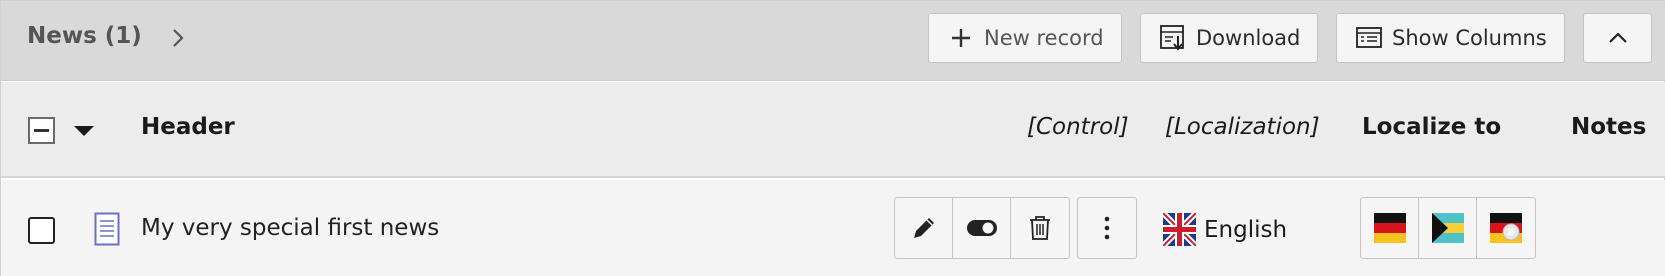 This screenshot has height=276, width=1665. Describe the element at coordinates (41, 130) in the screenshot. I see `select-all-checkbox` at that location.